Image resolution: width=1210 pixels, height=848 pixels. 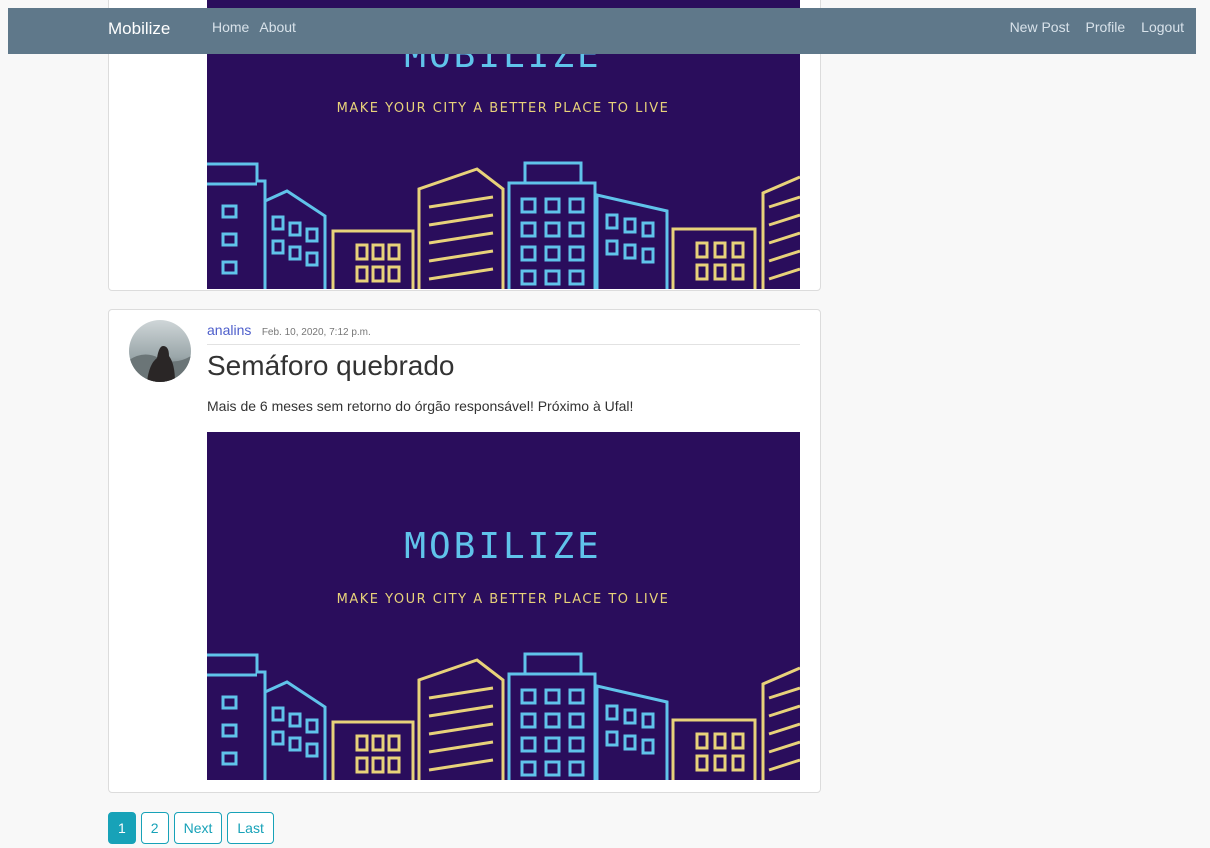 I want to click on page-2-button: 2, so click(x=154, y=828).